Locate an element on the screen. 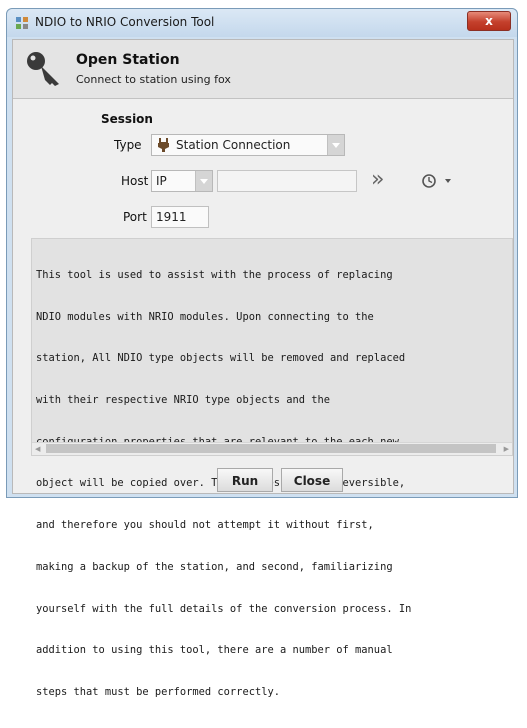  port-label: Port is located at coordinates (135, 217).